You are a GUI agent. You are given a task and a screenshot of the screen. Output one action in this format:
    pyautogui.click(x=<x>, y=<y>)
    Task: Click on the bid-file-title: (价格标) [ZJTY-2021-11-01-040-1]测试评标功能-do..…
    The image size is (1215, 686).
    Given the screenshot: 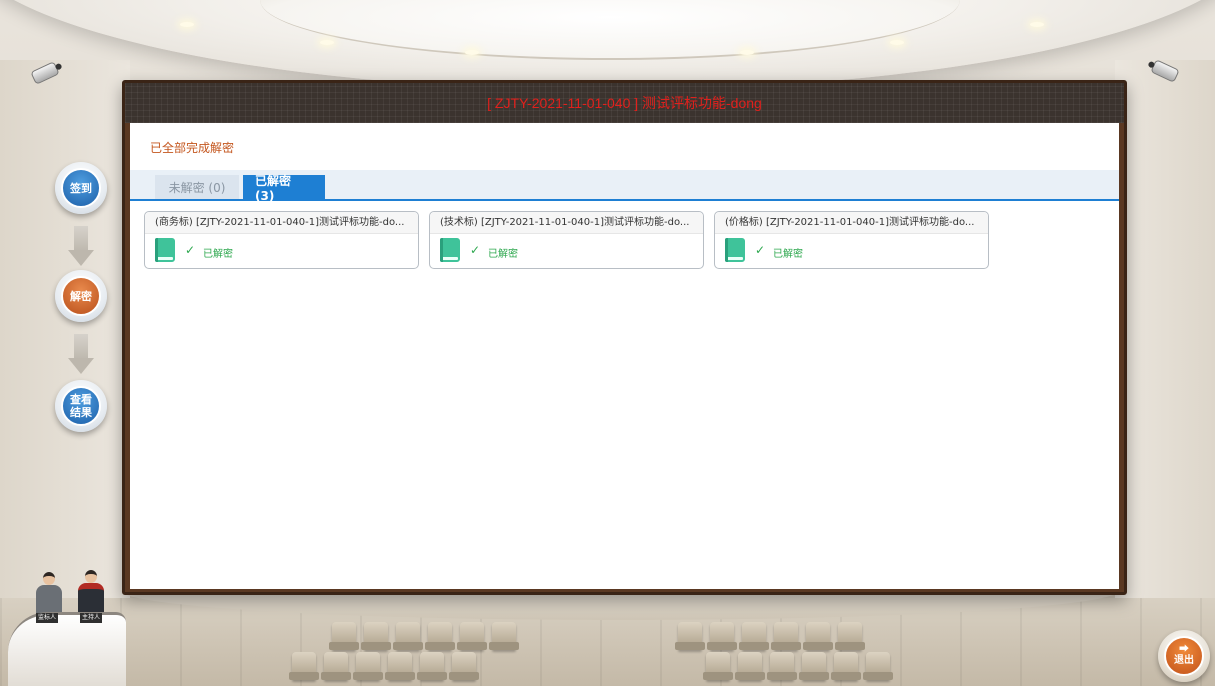 What is the action you would take?
    pyautogui.click(x=851, y=223)
    